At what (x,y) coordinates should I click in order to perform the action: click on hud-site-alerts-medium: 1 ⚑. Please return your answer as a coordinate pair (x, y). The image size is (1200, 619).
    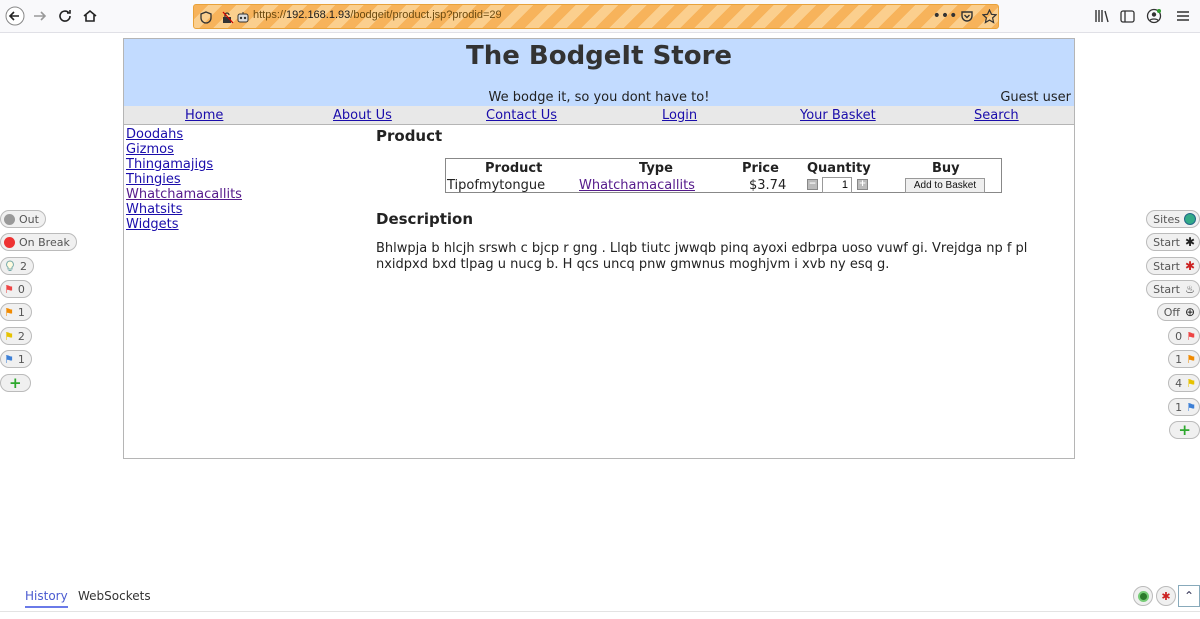
    Looking at the image, I should click on (1184, 359).